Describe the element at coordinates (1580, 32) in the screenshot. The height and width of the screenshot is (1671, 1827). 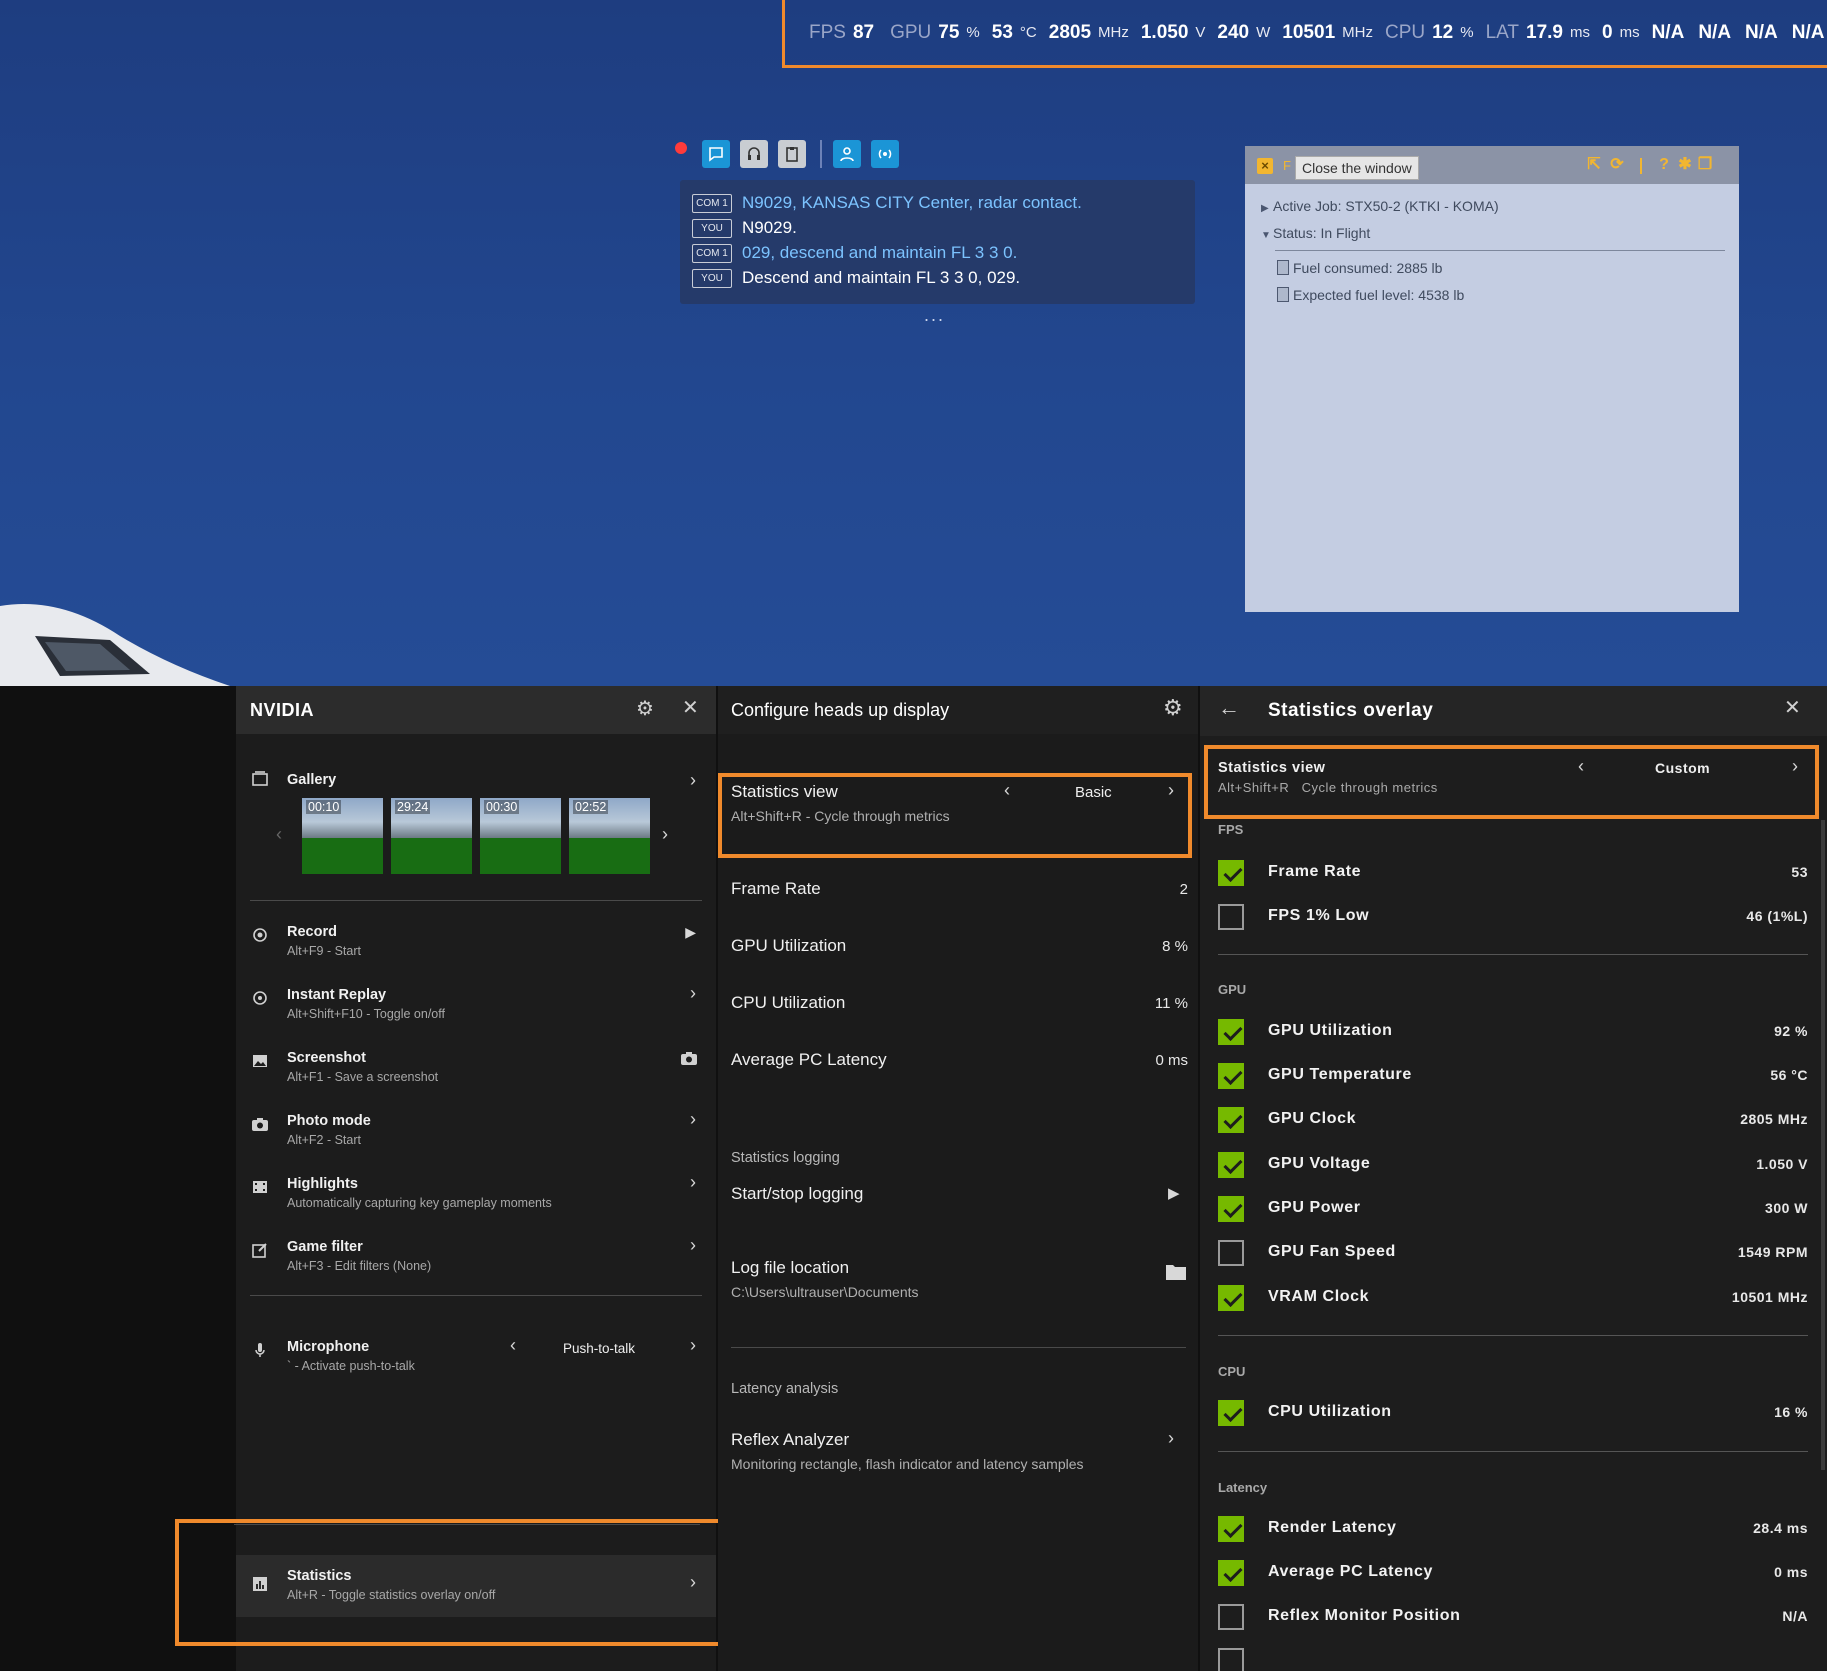
I see `render-latency-unit: ms` at that location.